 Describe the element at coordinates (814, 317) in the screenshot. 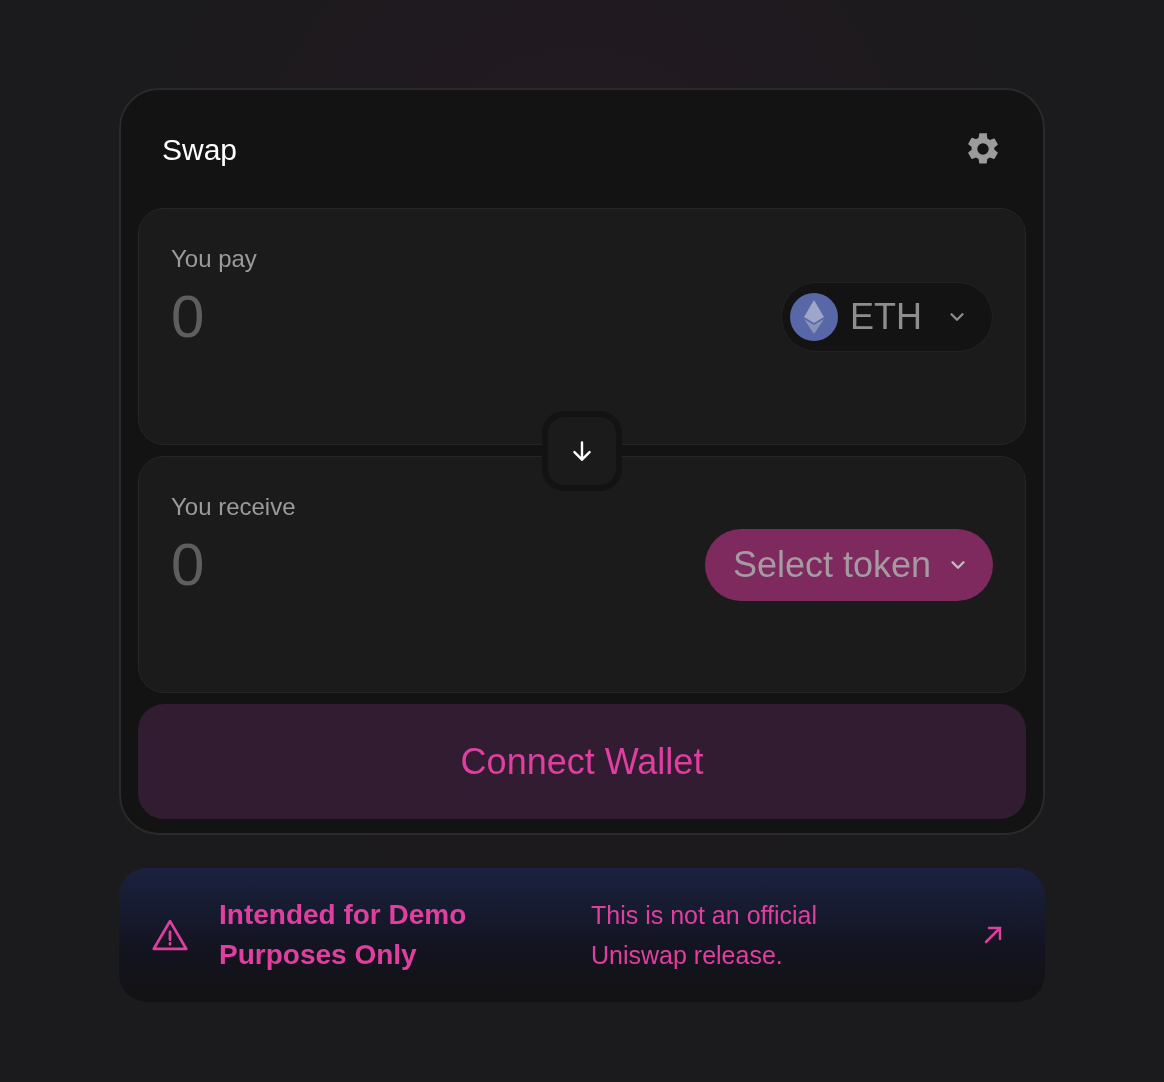

I see `ether-coin-icon` at that location.